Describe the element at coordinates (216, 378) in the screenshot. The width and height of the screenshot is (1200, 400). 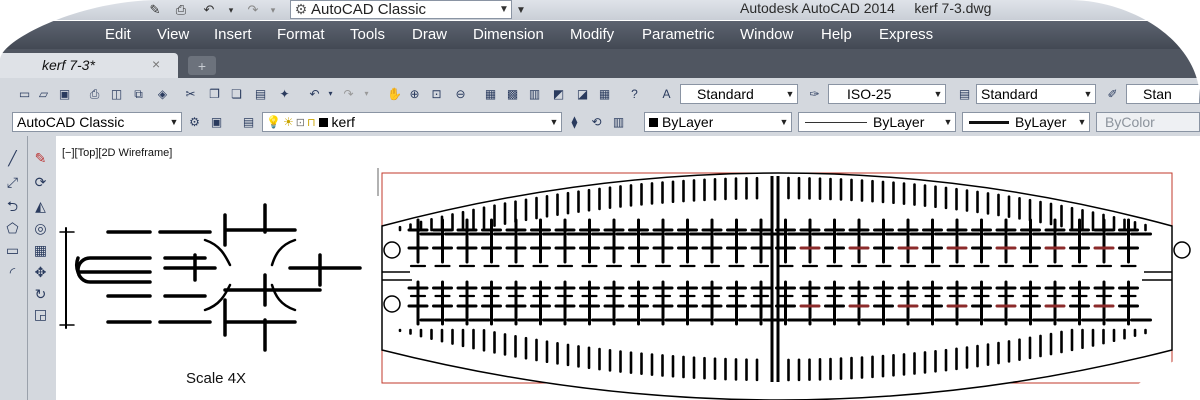
I see `scale-label: Scale 4X` at that location.